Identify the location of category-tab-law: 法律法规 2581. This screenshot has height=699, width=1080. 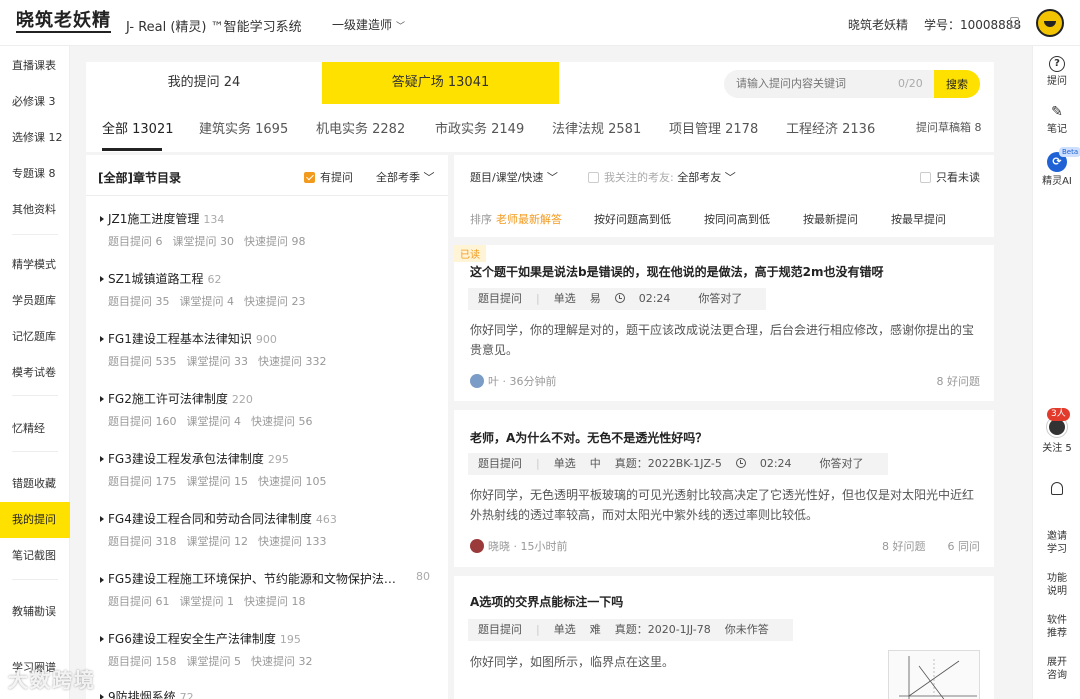
(596, 127).